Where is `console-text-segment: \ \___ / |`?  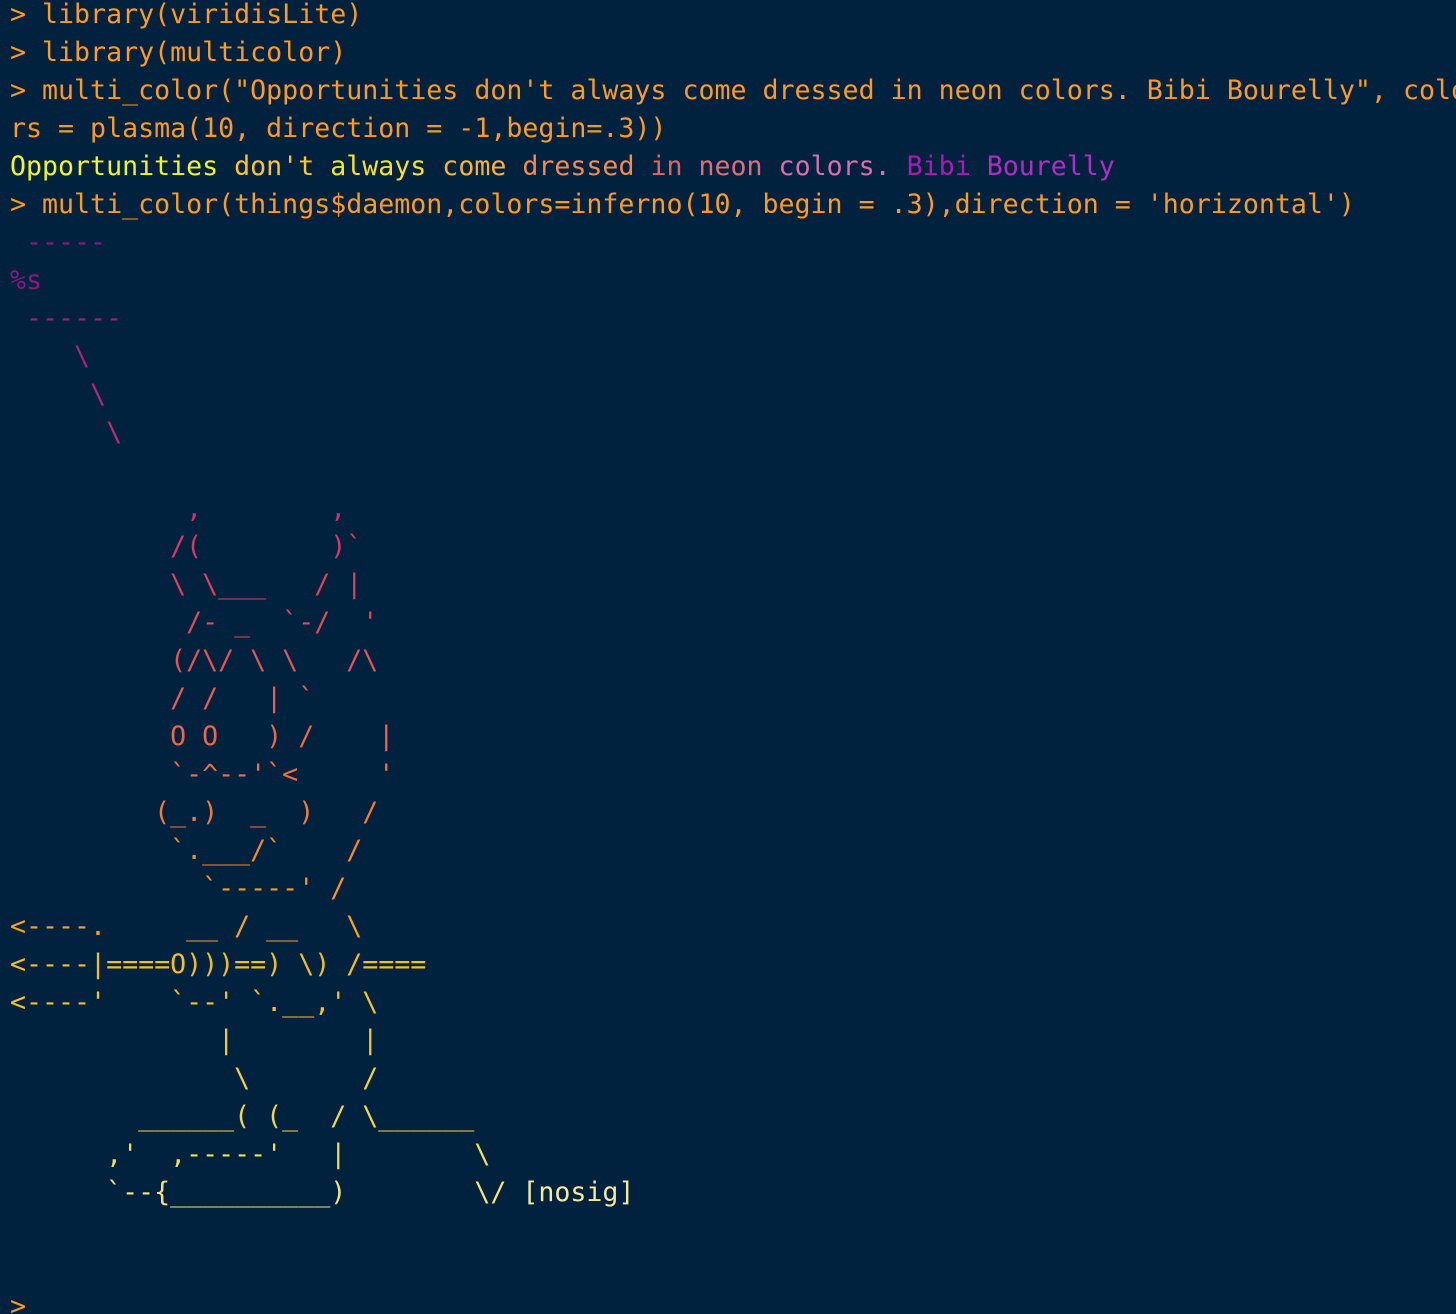
console-text-segment: \ \___ / | is located at coordinates (186, 584).